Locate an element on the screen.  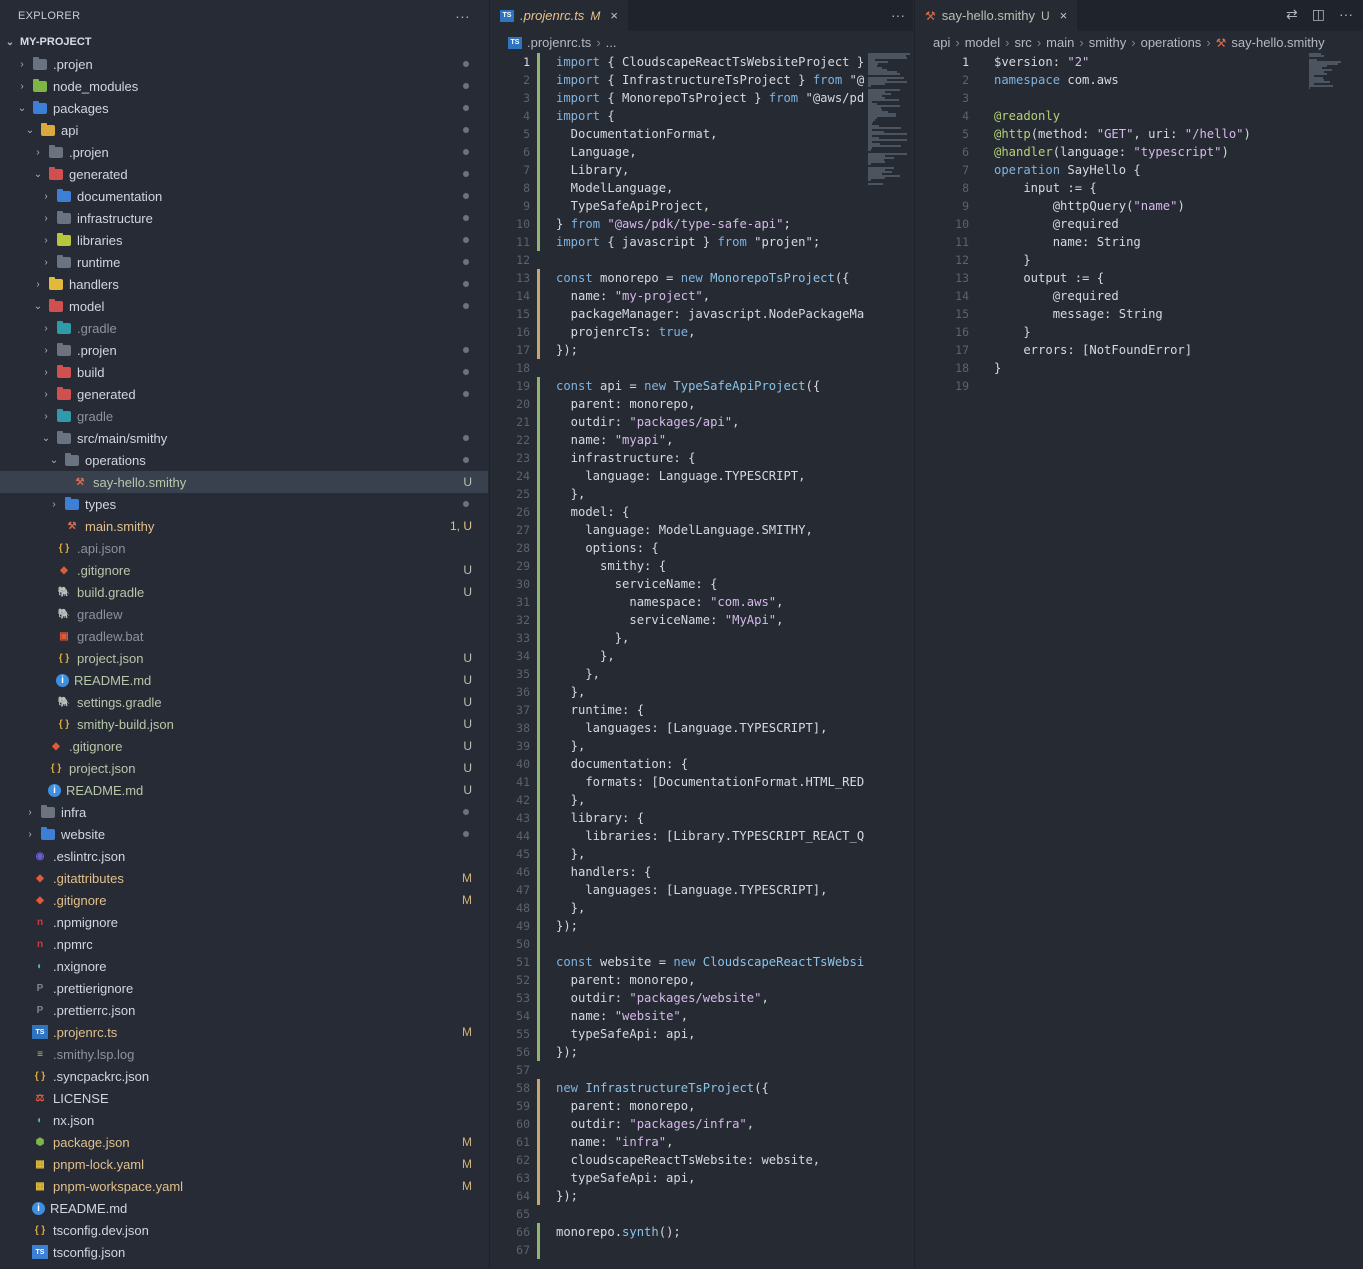
gradle-icon: 🐘 is located at coordinates (64, 592).